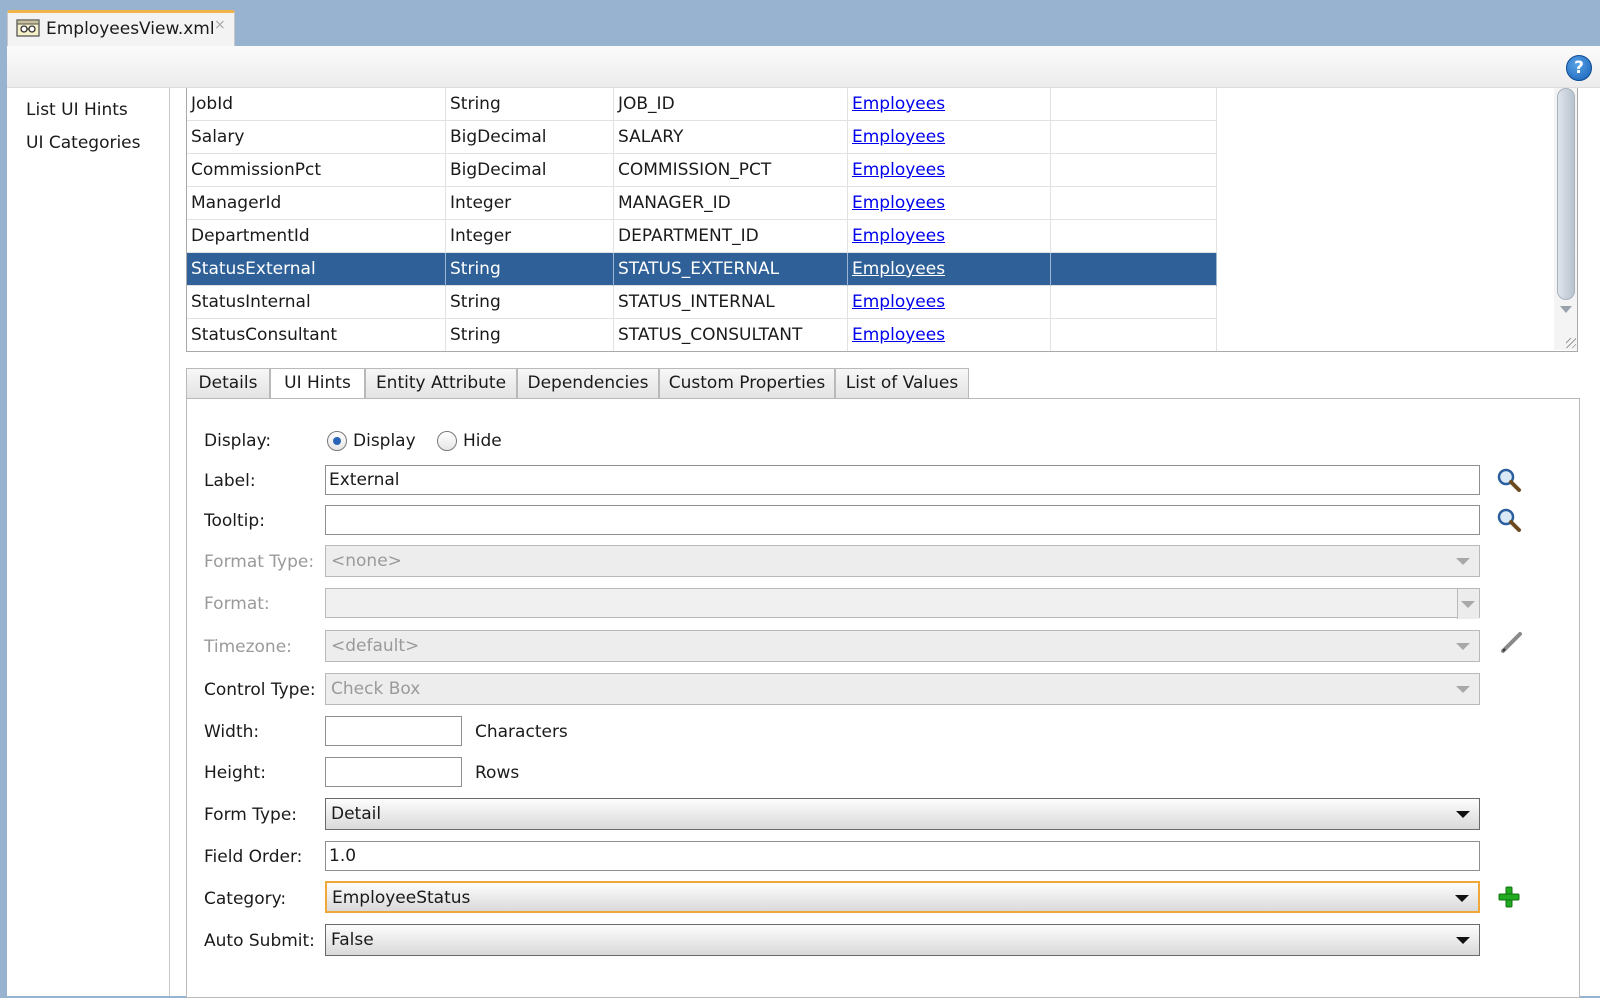 This screenshot has height=998, width=1600. What do you see at coordinates (245, 899) in the screenshot?
I see `category-label: Category:` at bounding box center [245, 899].